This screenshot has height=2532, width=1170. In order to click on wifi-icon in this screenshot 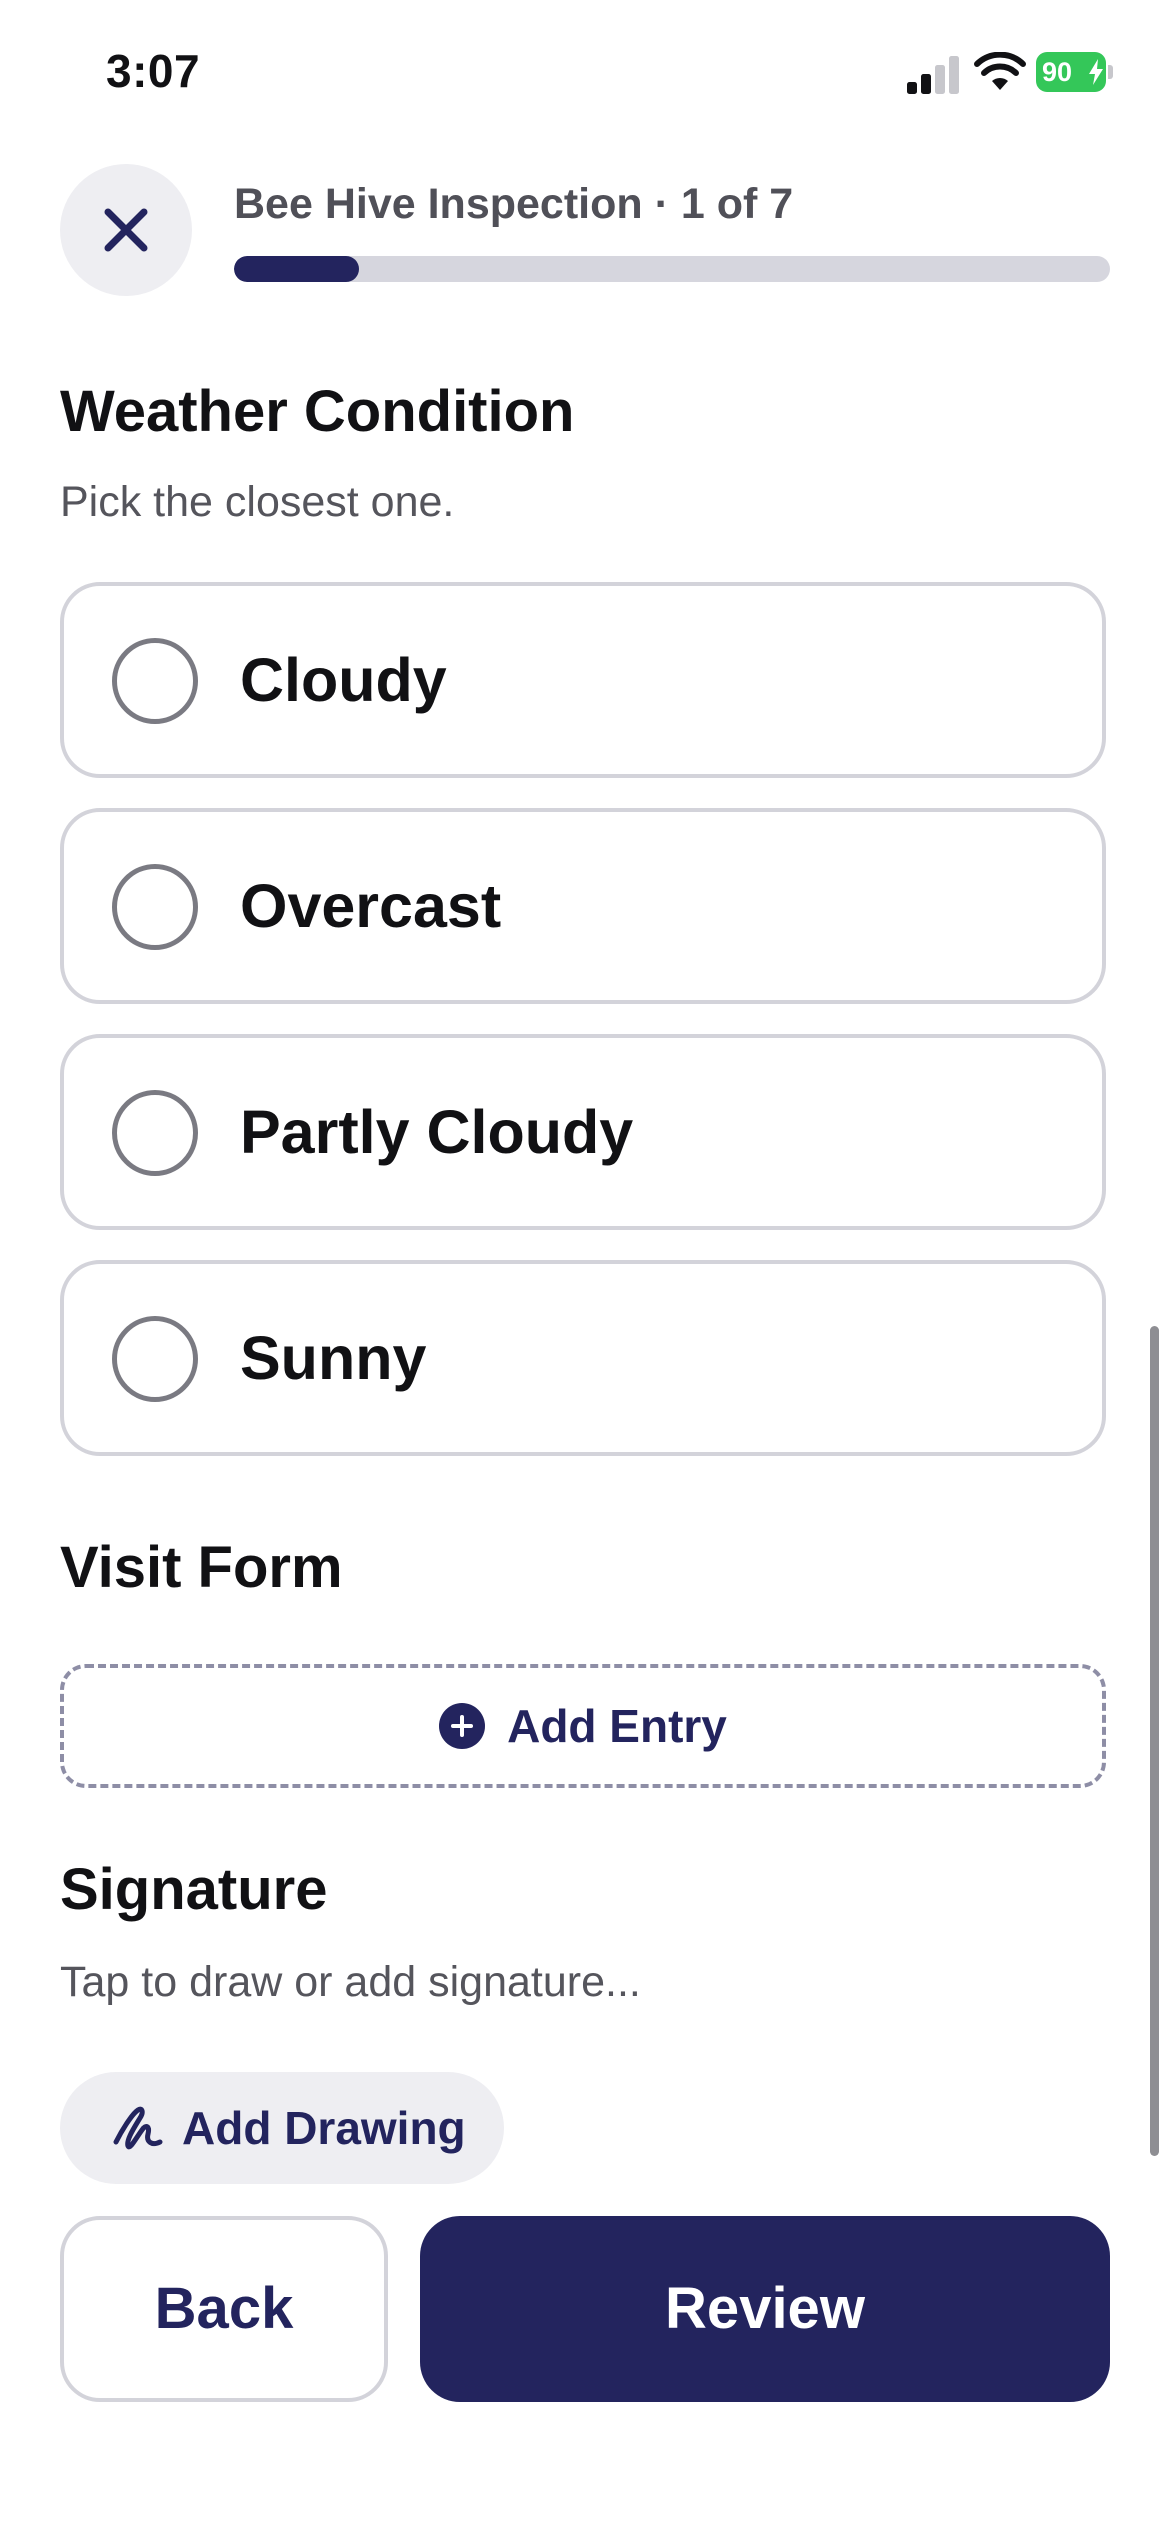, I will do `click(1000, 71)`.